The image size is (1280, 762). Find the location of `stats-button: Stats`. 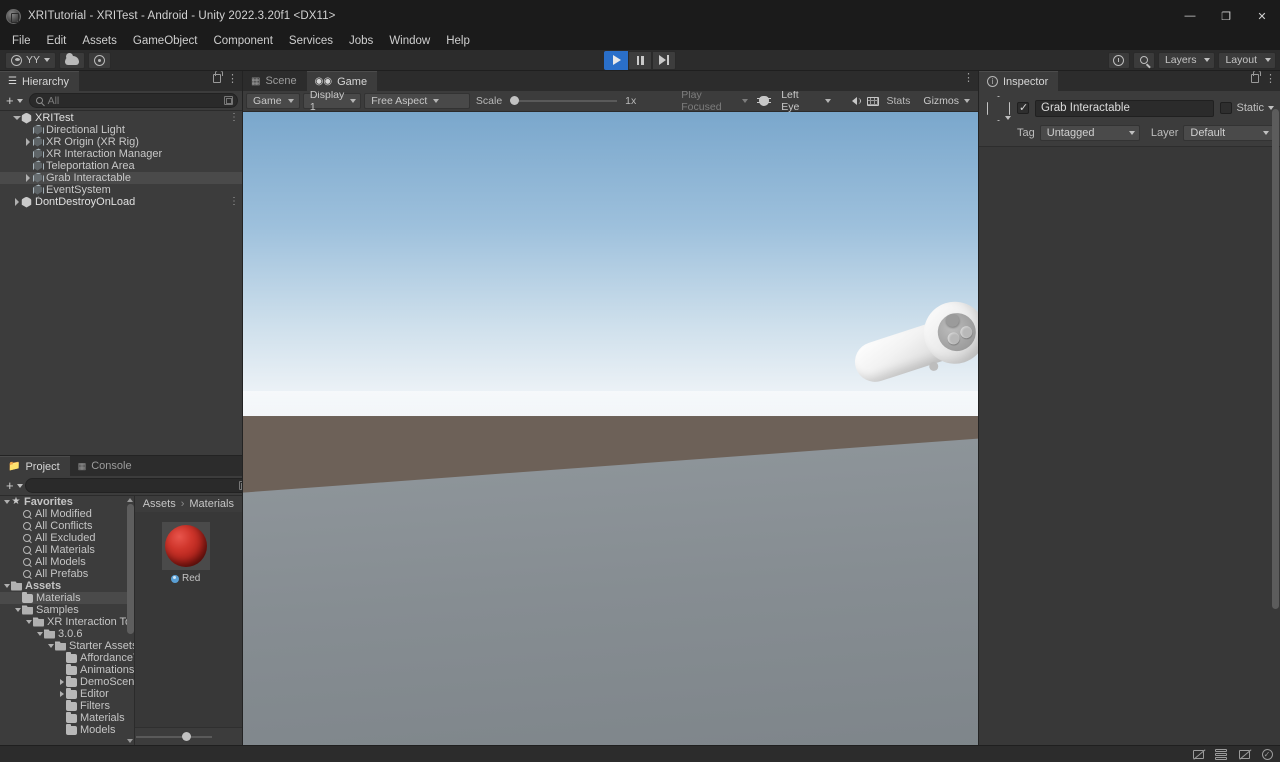

stats-button: Stats is located at coordinates (898, 101).